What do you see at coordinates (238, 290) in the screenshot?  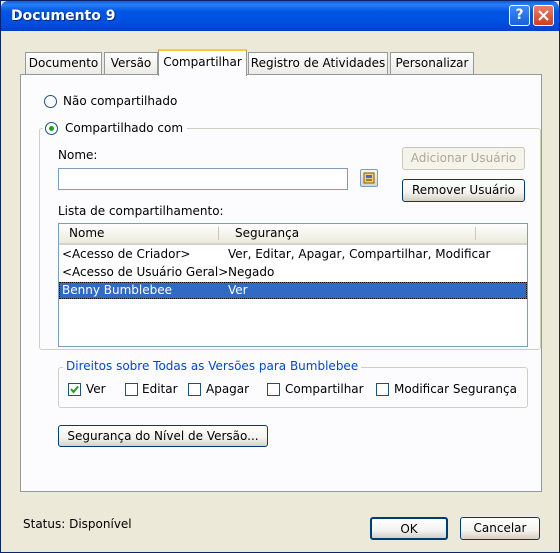 I see `row-security: Ver` at bounding box center [238, 290].